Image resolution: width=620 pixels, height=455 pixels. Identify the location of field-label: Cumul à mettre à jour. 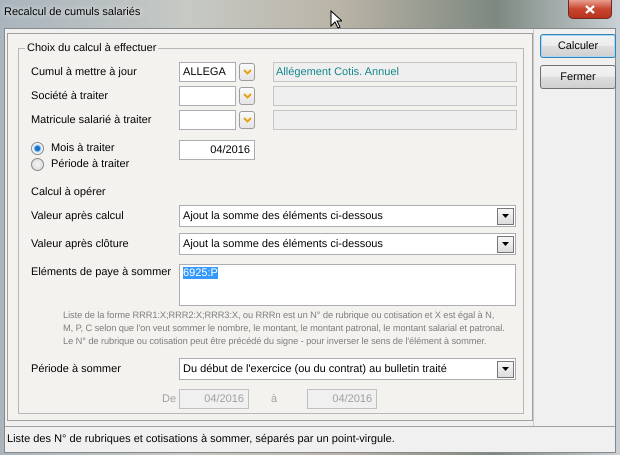
(84, 72).